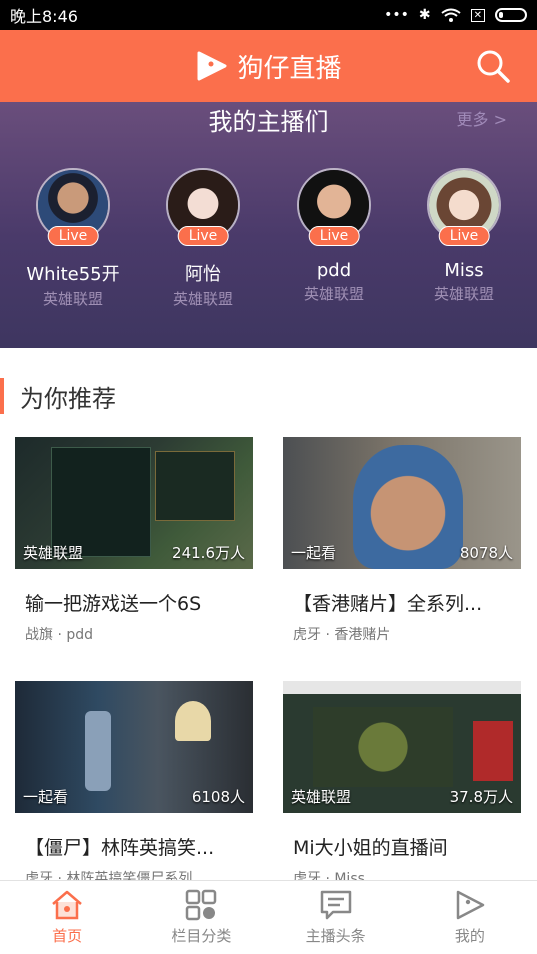  Describe the element at coordinates (470, 905) in the screenshot. I see `profile-icon` at that location.